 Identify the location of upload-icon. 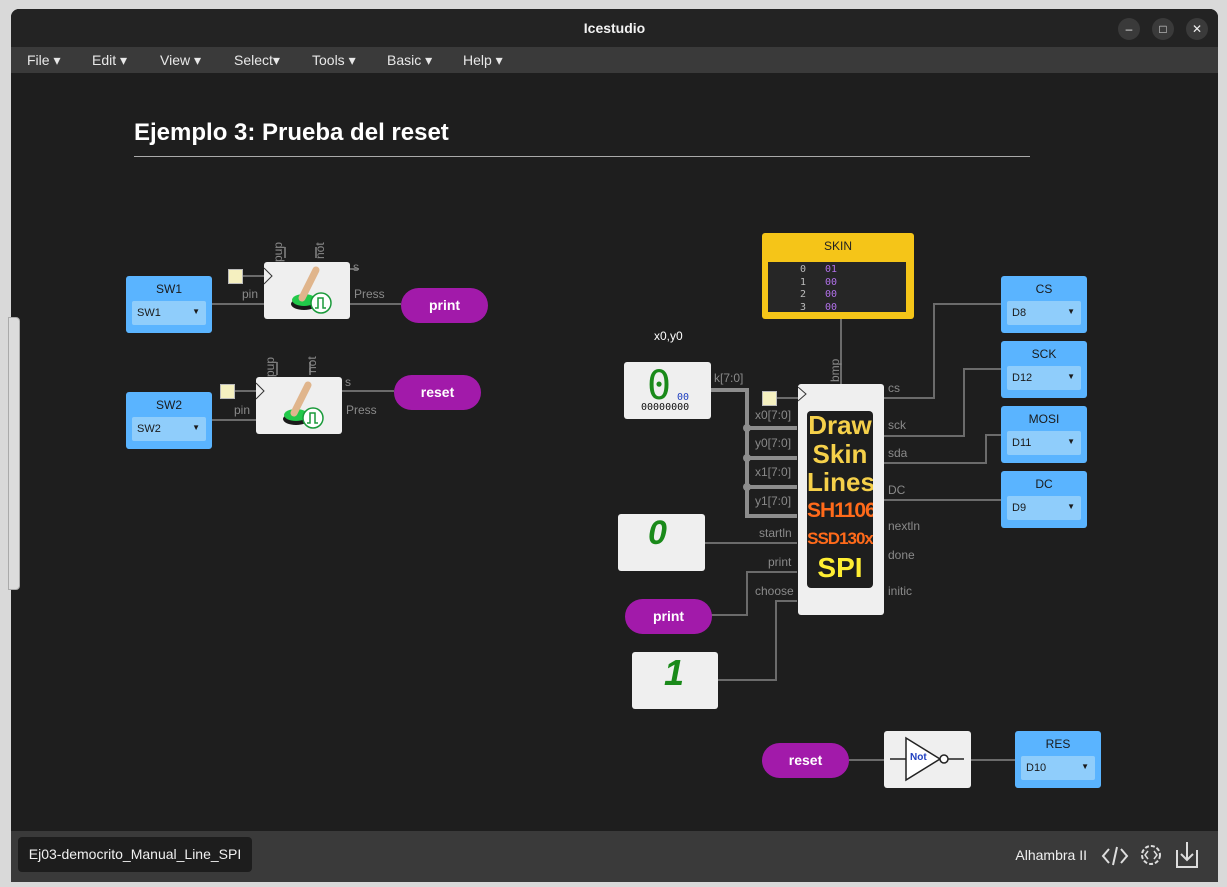
(1187, 855).